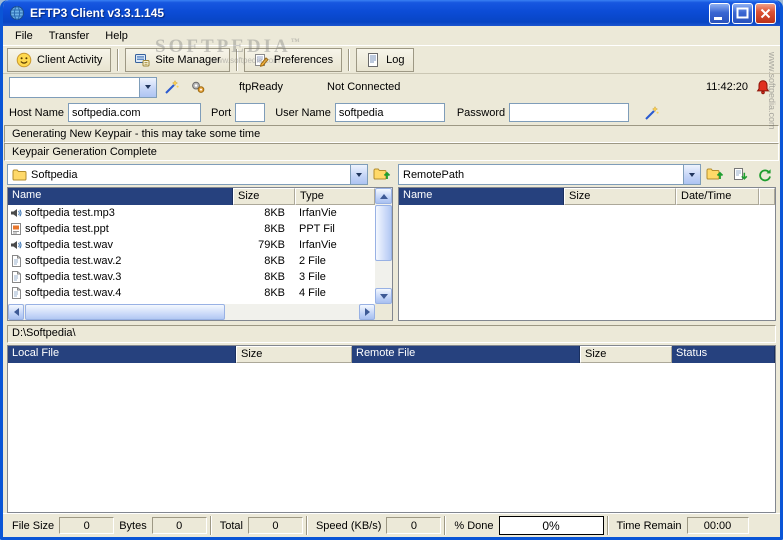  I want to click on transfer-col-size-remote: Size, so click(626, 354).